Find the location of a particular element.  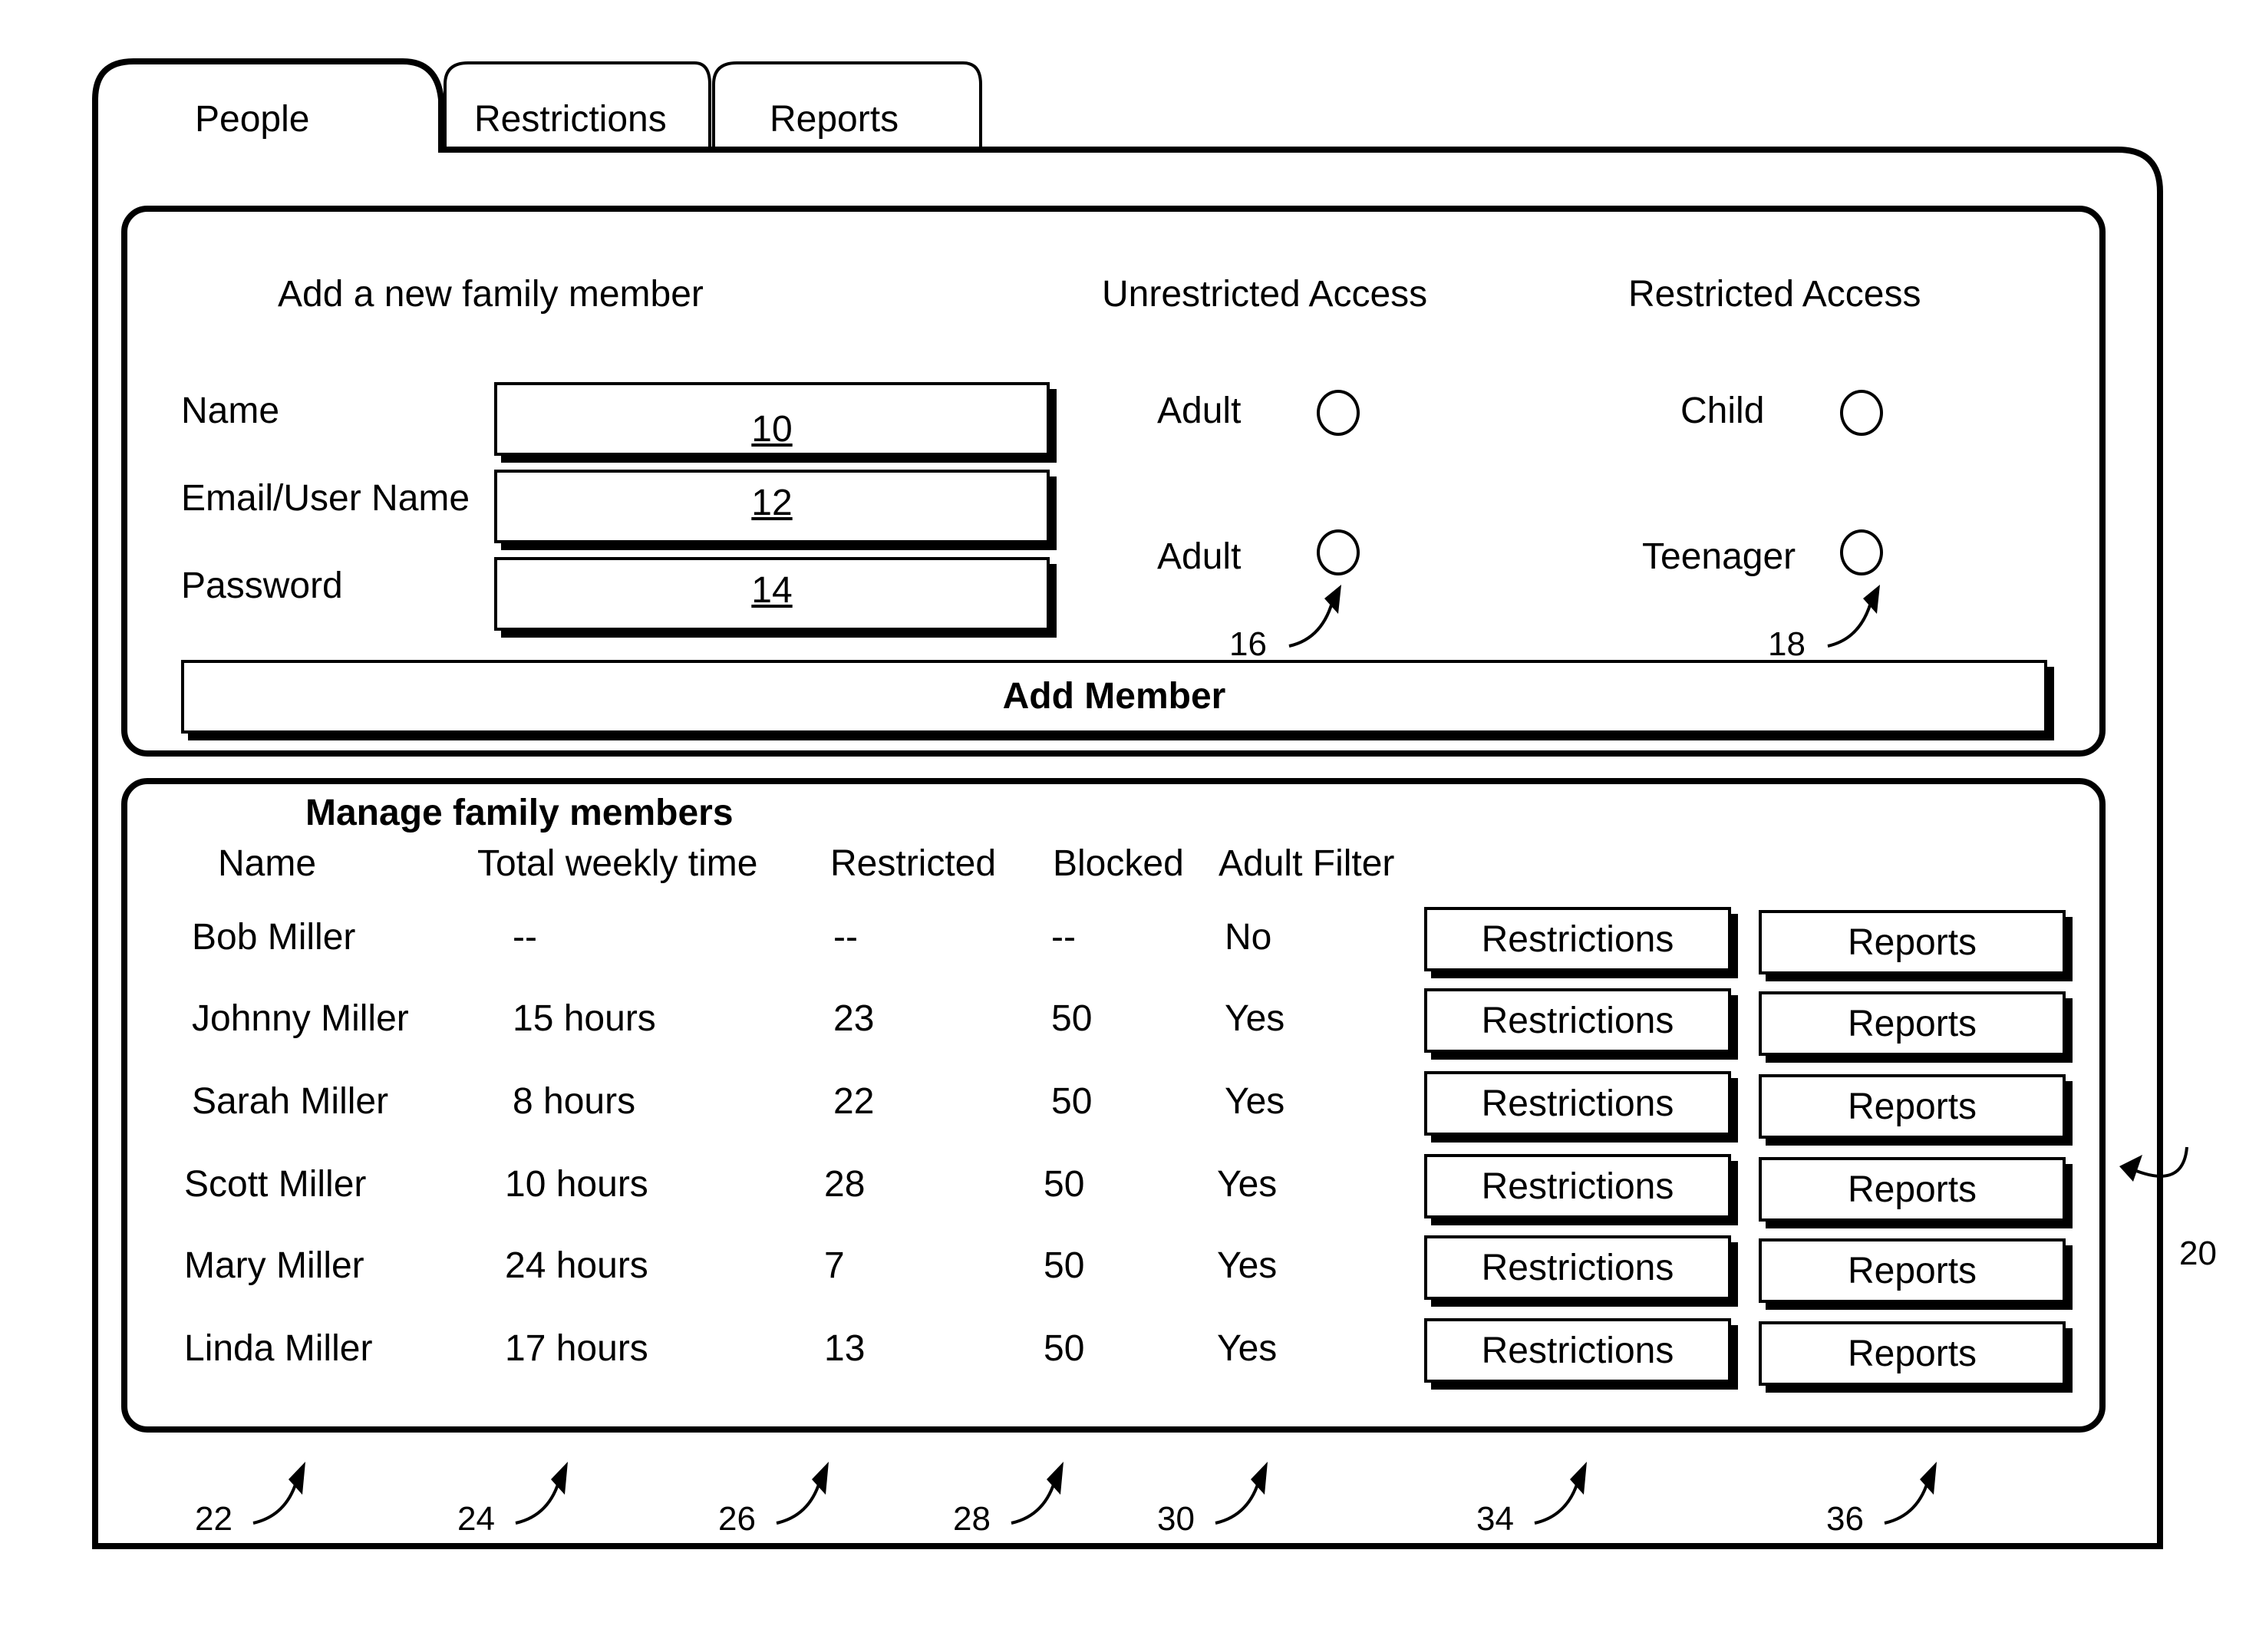

cell-filter: No is located at coordinates (1249, 937).